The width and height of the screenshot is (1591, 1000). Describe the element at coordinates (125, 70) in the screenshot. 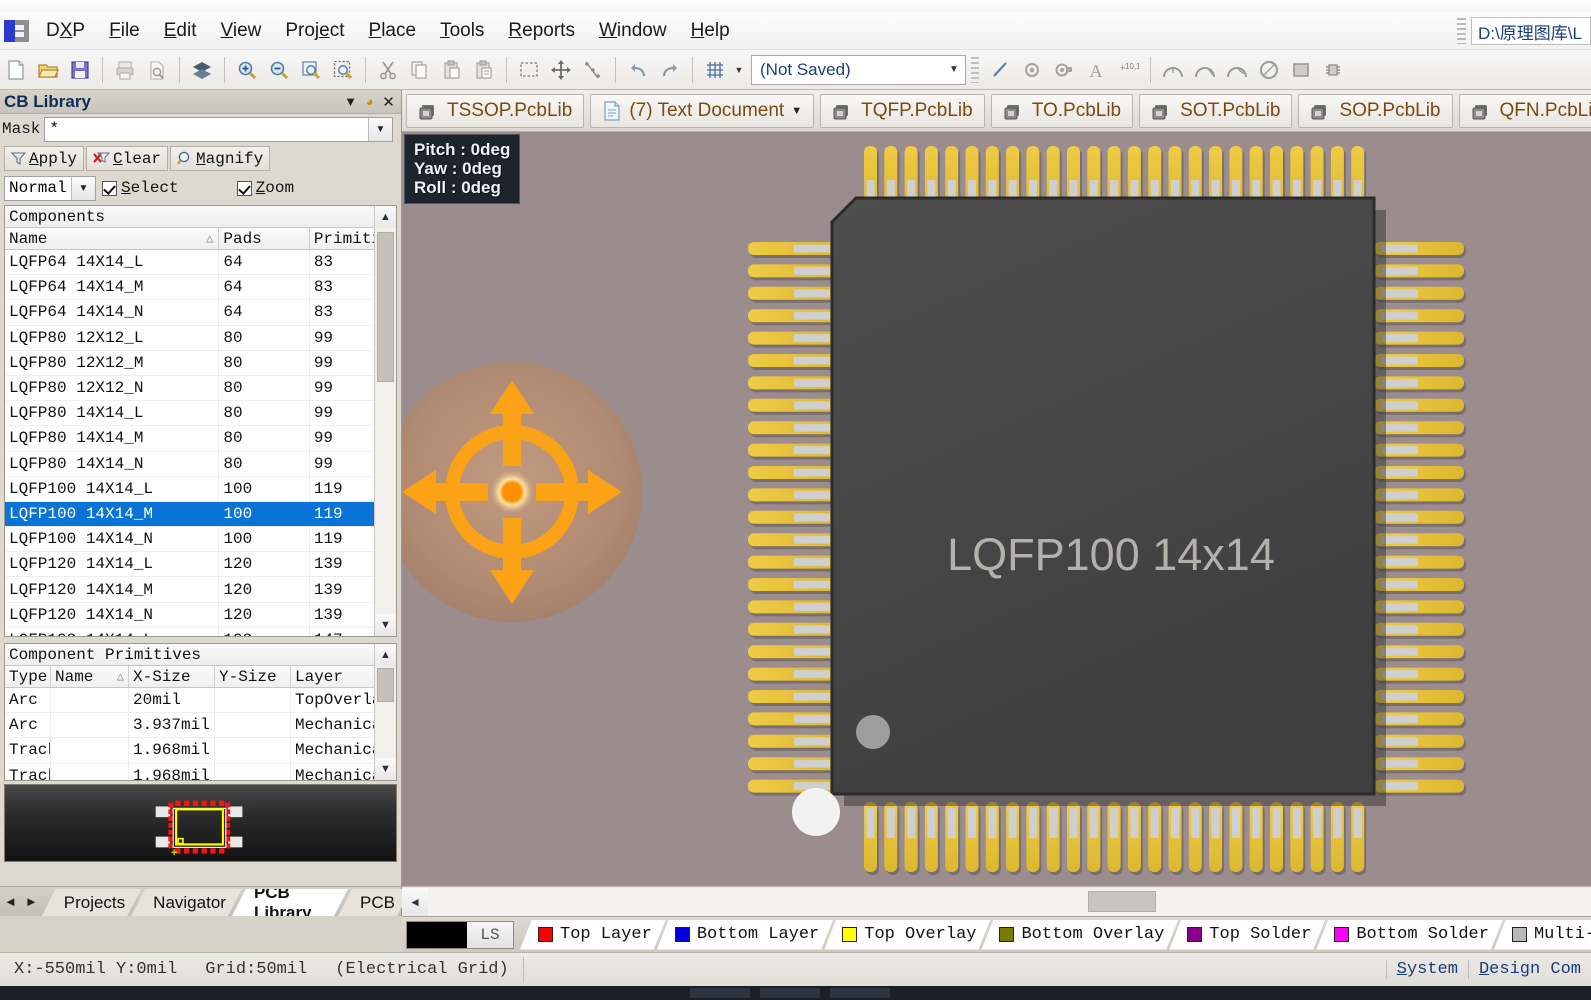

I see `print-icon` at that location.